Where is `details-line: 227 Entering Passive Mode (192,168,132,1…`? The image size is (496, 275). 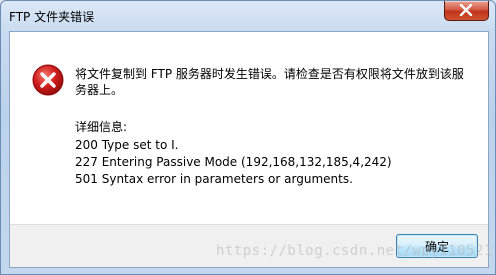 details-line: 227 Entering Passive Mode (192,168,132,1… is located at coordinates (233, 162).